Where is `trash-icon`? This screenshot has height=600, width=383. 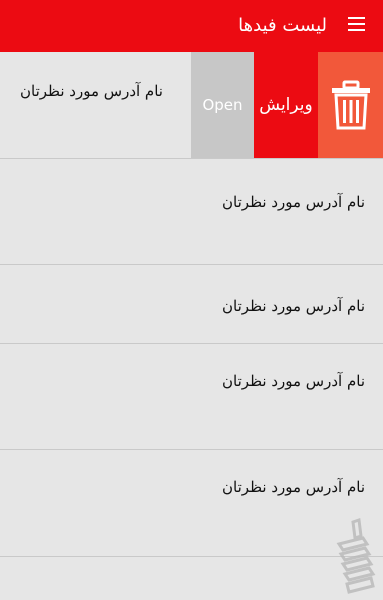 trash-icon is located at coordinates (350, 105).